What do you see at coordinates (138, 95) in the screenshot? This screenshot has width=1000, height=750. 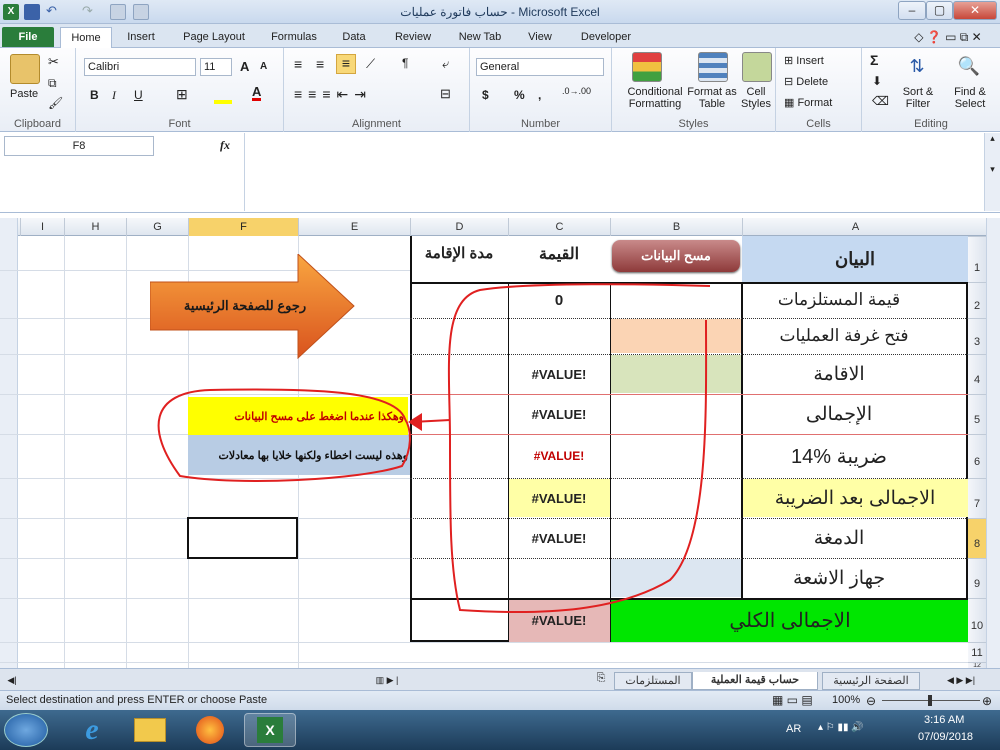 I see `underline-button: U` at bounding box center [138, 95].